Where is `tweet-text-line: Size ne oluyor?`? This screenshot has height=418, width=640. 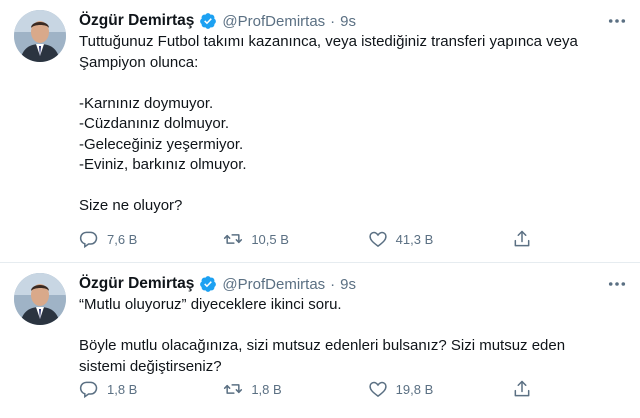 tweet-text-line: Size ne oluyor? is located at coordinates (131, 205).